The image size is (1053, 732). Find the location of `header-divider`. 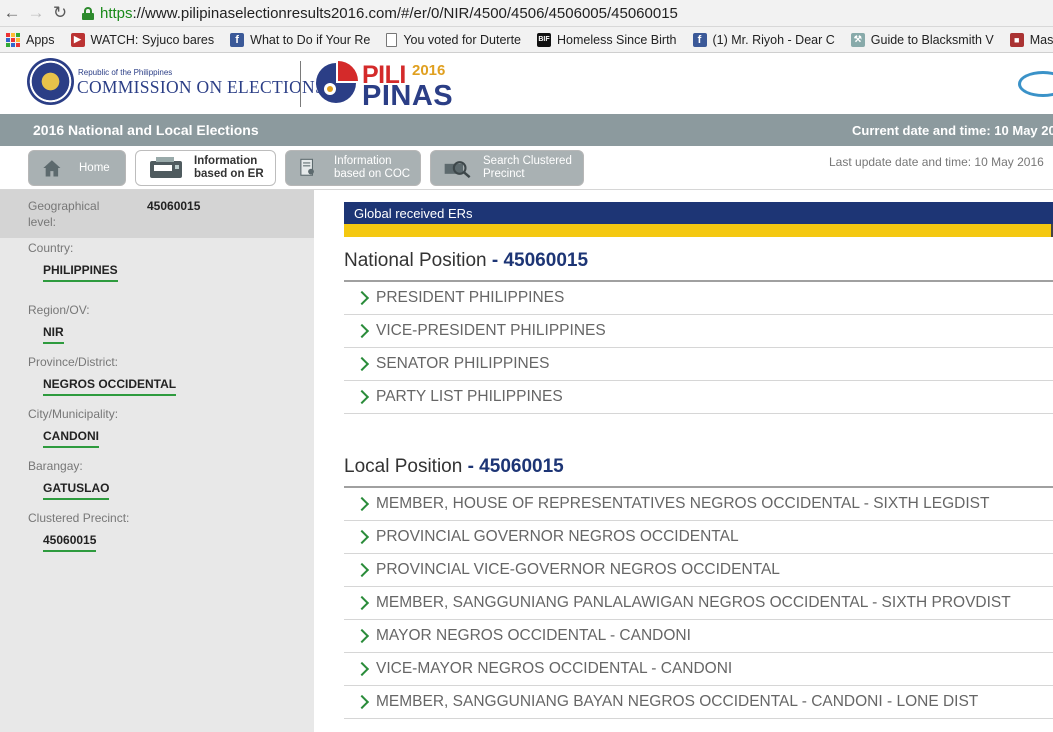

header-divider is located at coordinates (300, 84).